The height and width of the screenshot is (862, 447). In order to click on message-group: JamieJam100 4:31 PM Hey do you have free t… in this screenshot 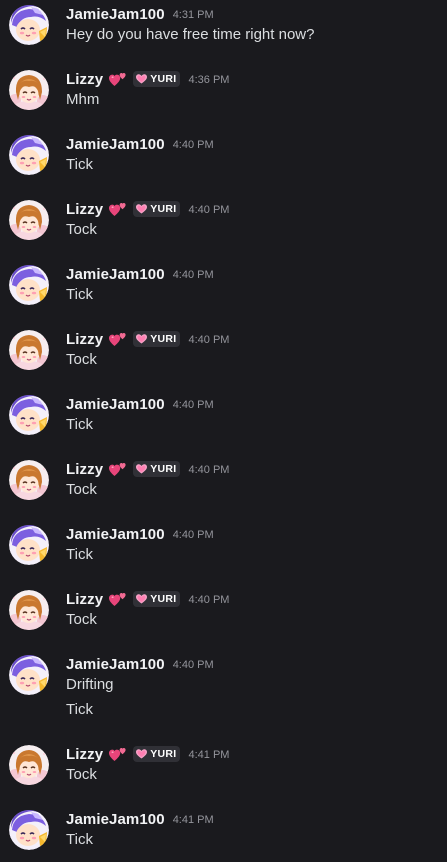, I will do `click(223, 28)`.